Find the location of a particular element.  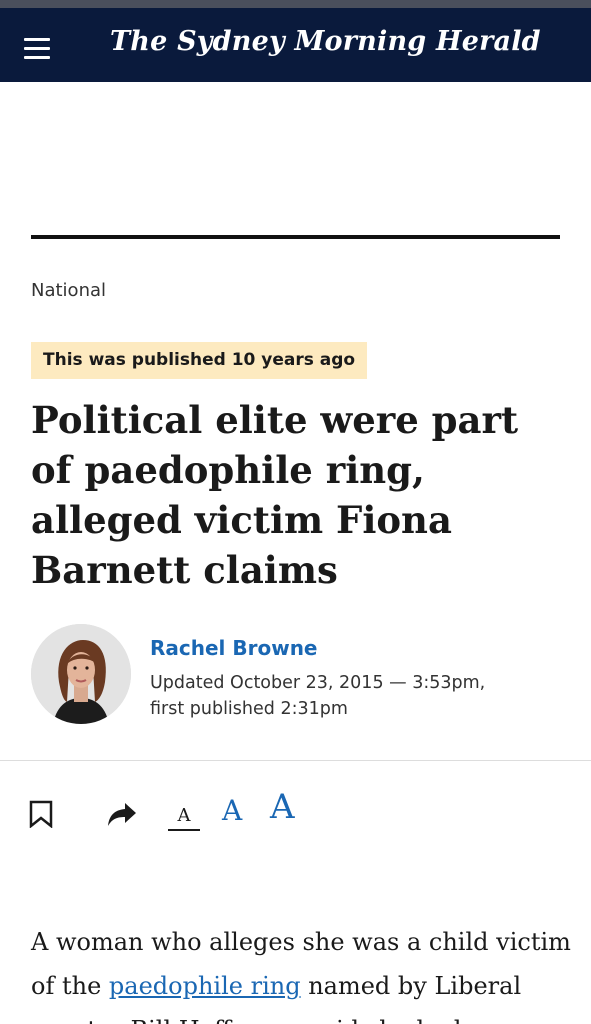

bookmark-icon is located at coordinates (41, 814).